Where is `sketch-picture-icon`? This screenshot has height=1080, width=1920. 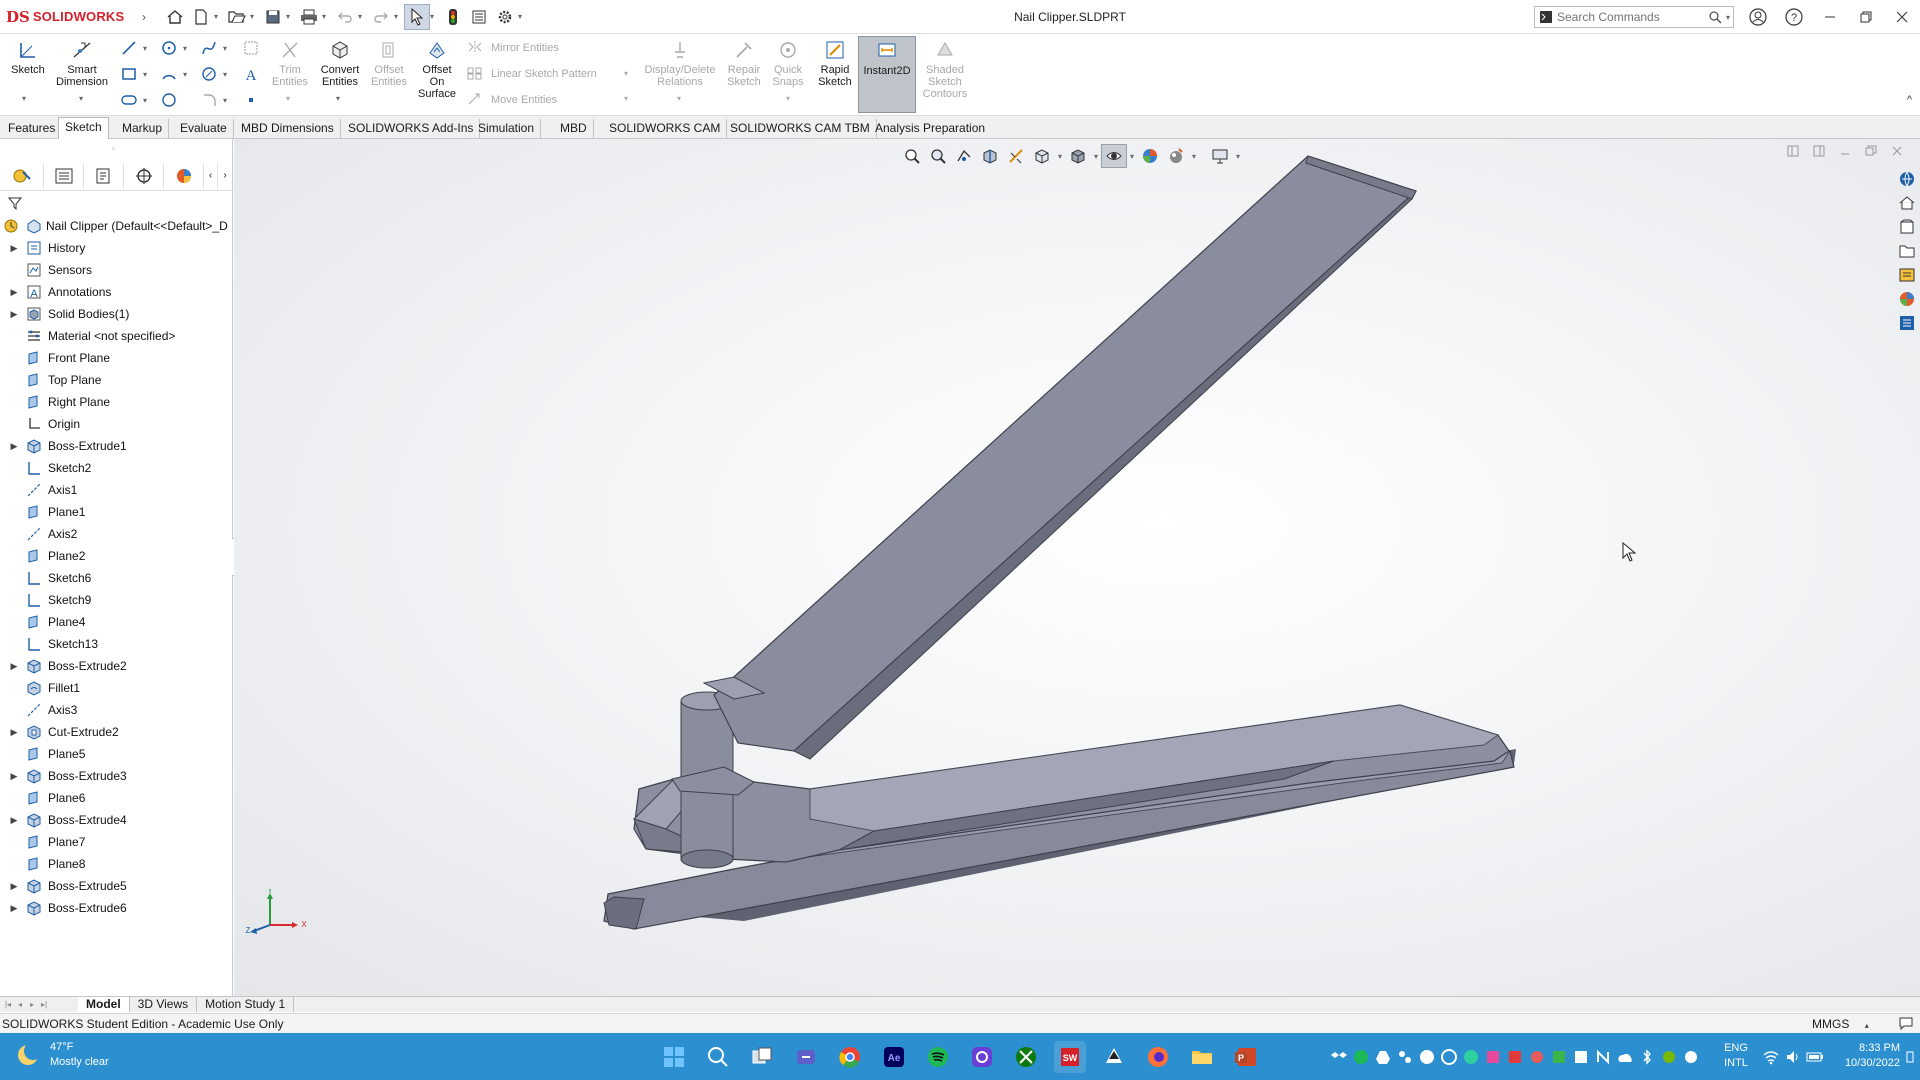 sketch-picture-icon is located at coordinates (251, 48).